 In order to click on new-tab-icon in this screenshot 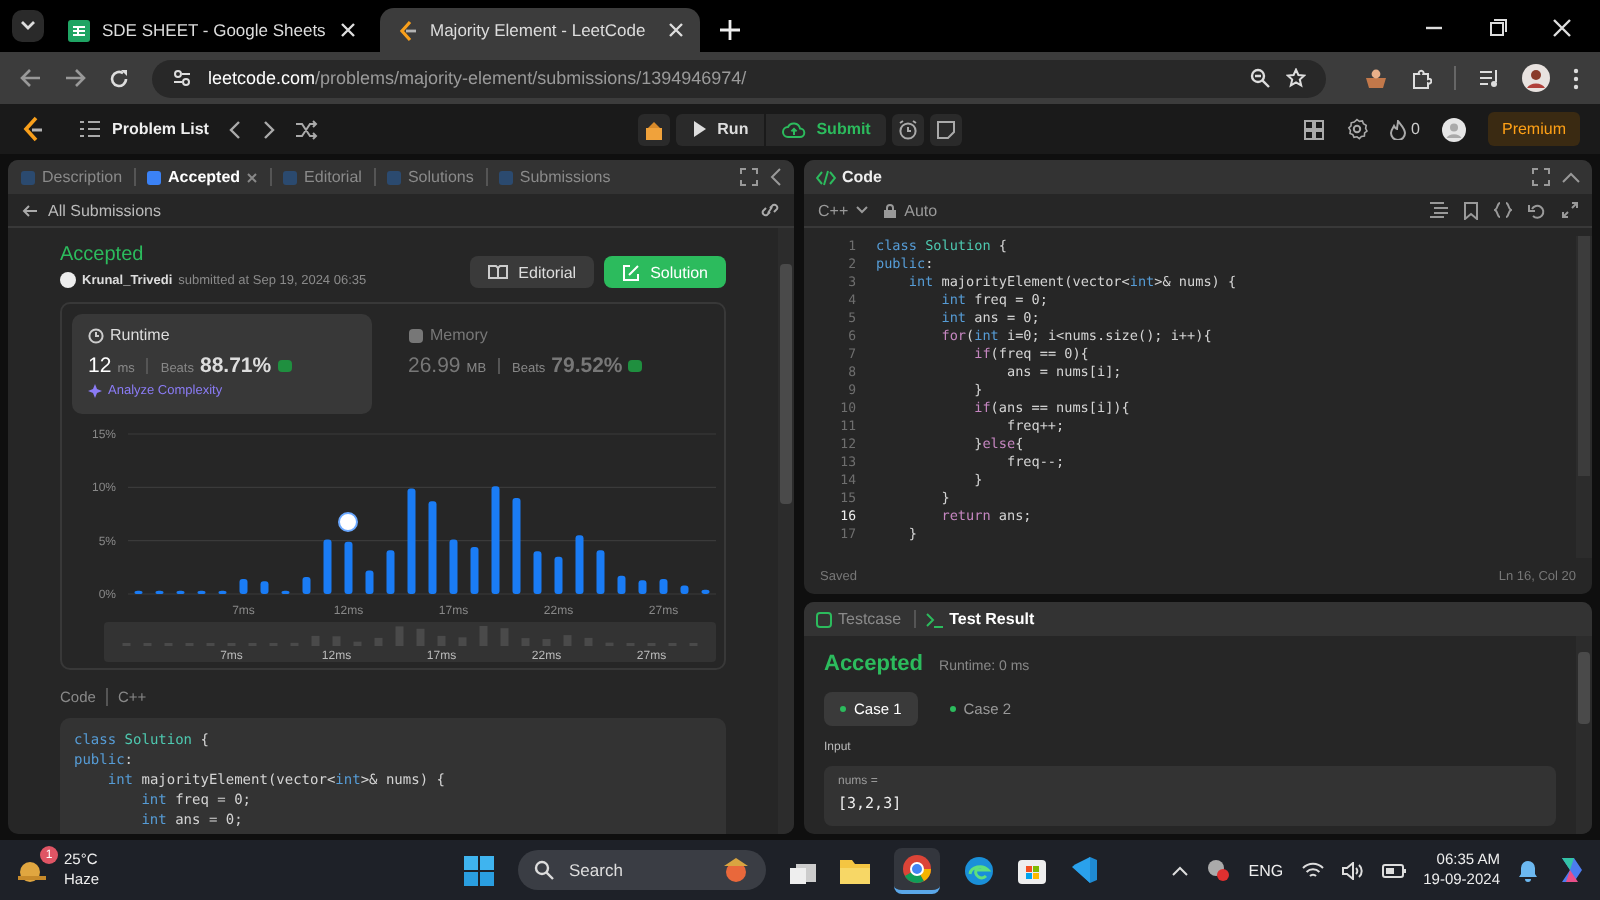, I will do `click(730, 30)`.